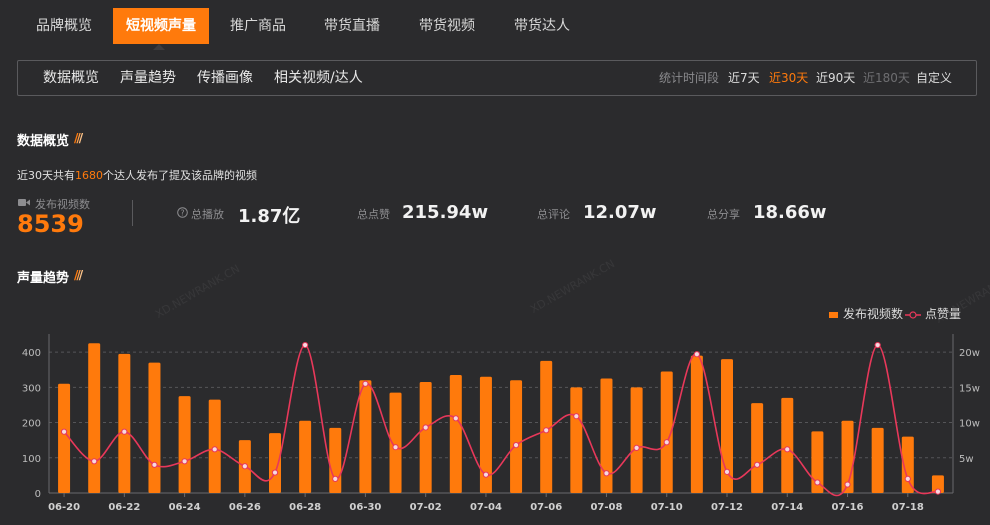 The height and width of the screenshot is (525, 990). I want to click on shares-label: 总分享, so click(723, 214).